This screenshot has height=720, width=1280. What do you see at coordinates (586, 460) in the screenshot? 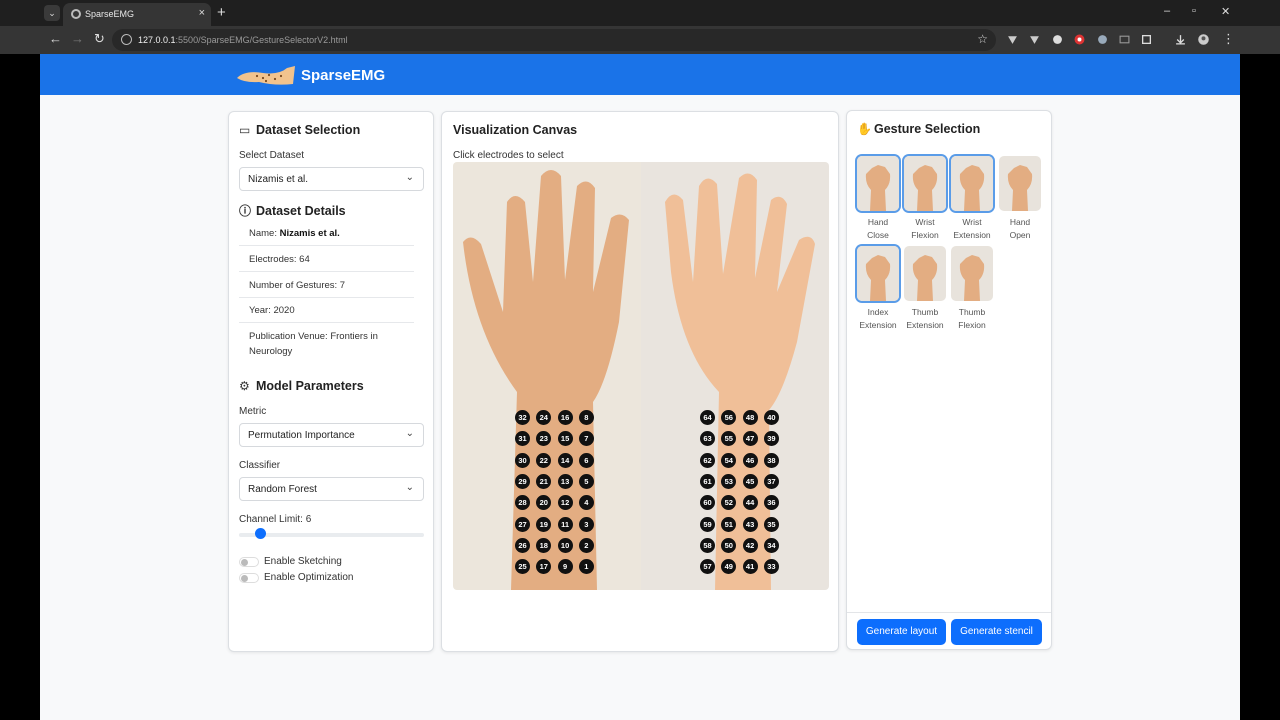
I see `electrode-6: 6` at bounding box center [586, 460].